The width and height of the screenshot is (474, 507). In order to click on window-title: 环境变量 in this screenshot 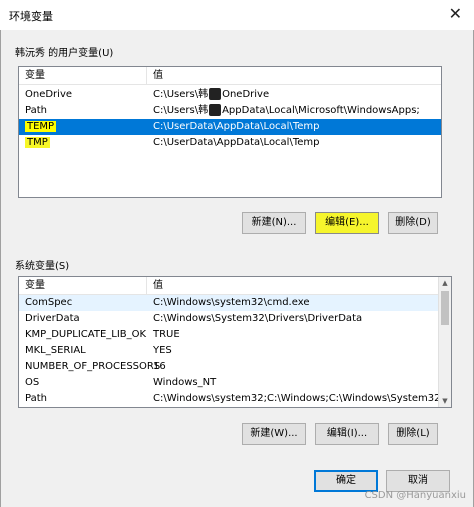, I will do `click(31, 16)`.